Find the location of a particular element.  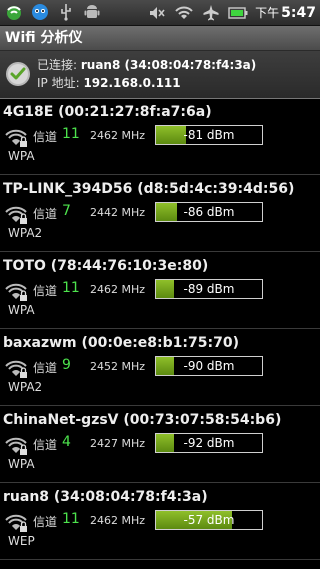

frequency: 2452 MHz is located at coordinates (118, 366).